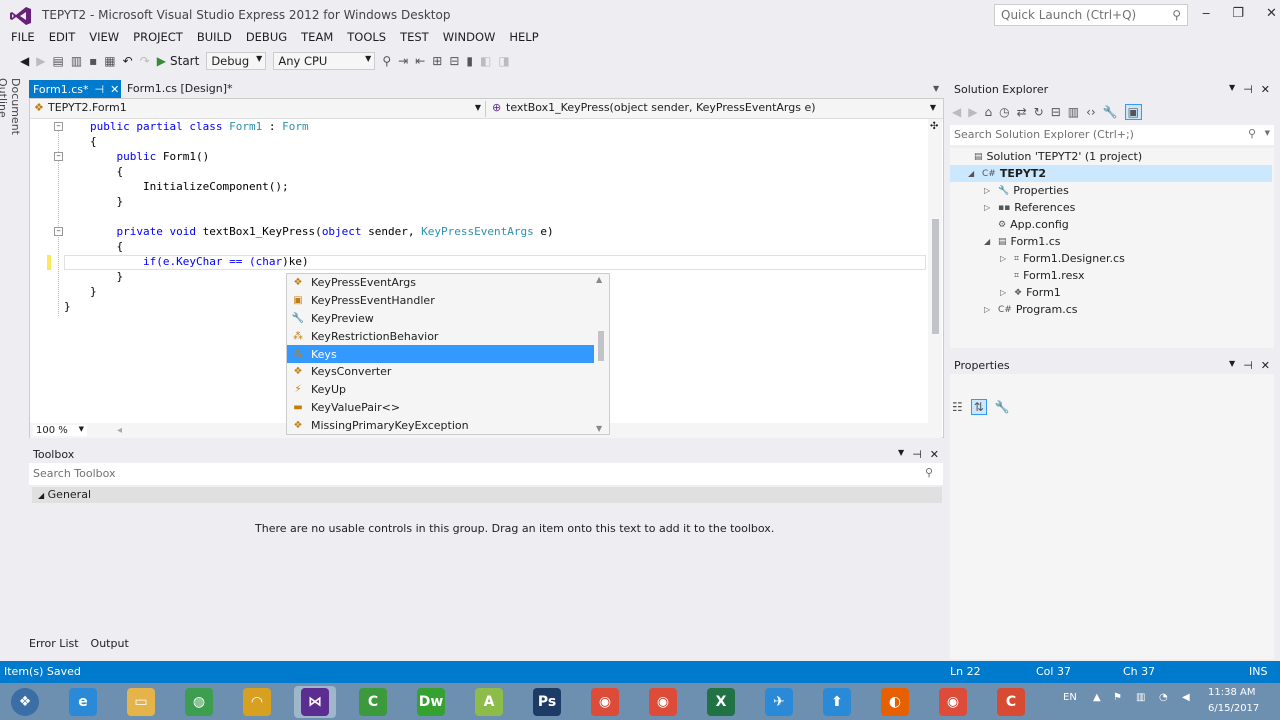 This screenshot has width=1280, height=720. I want to click on sync-icon: ⇄, so click(1022, 112).